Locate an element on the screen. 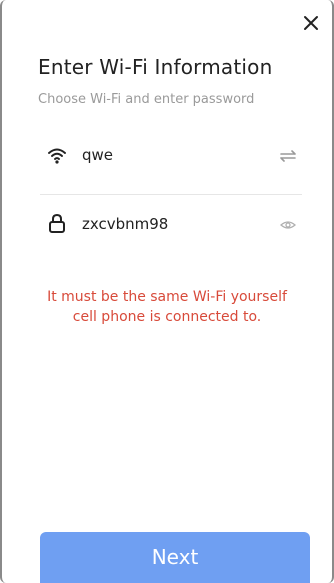  warning-line-2: cell phone is connected to. is located at coordinates (167, 317).